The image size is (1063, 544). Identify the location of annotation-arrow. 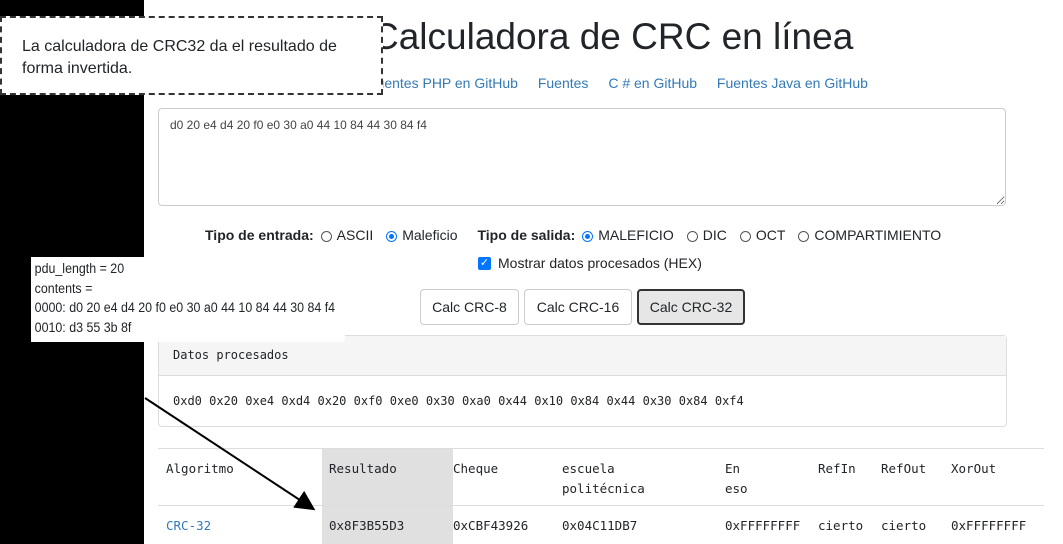
(230, 454).